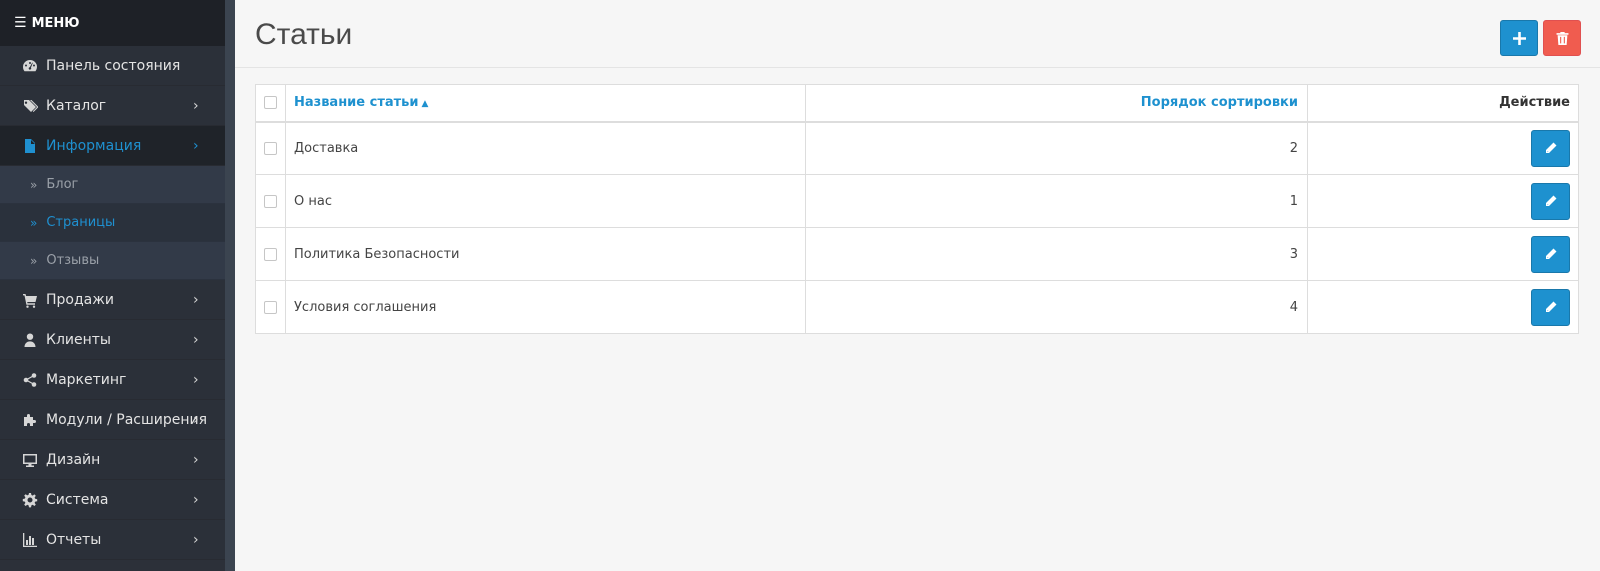 The image size is (1600, 571). I want to click on article-sort-order: 3, so click(1056, 254).